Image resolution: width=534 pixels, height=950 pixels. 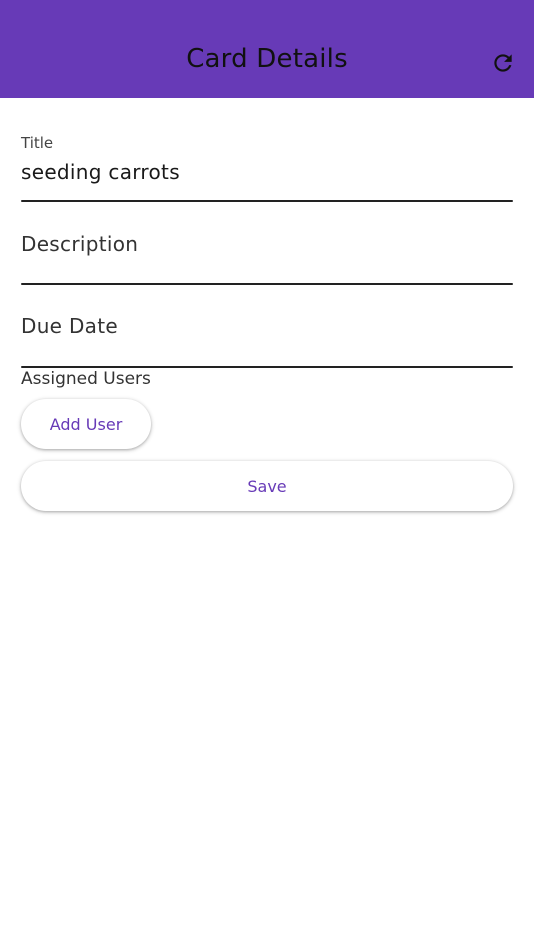 What do you see at coordinates (86, 379) in the screenshot?
I see `assigned-users-label: Assigned Users` at bounding box center [86, 379].